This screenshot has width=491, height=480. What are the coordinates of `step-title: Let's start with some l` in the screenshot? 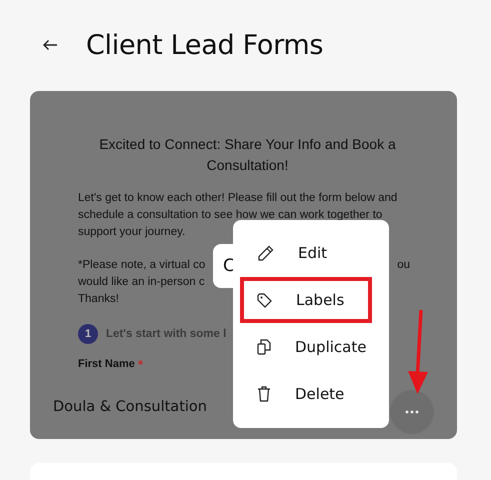 It's located at (166, 334).